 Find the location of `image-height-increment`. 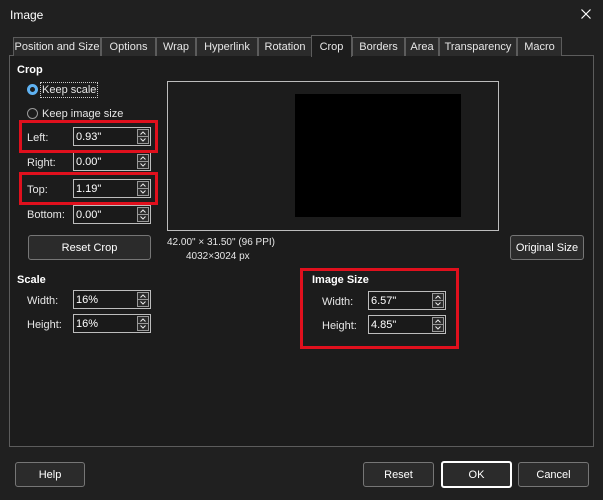

image-height-increment is located at coordinates (438, 321).